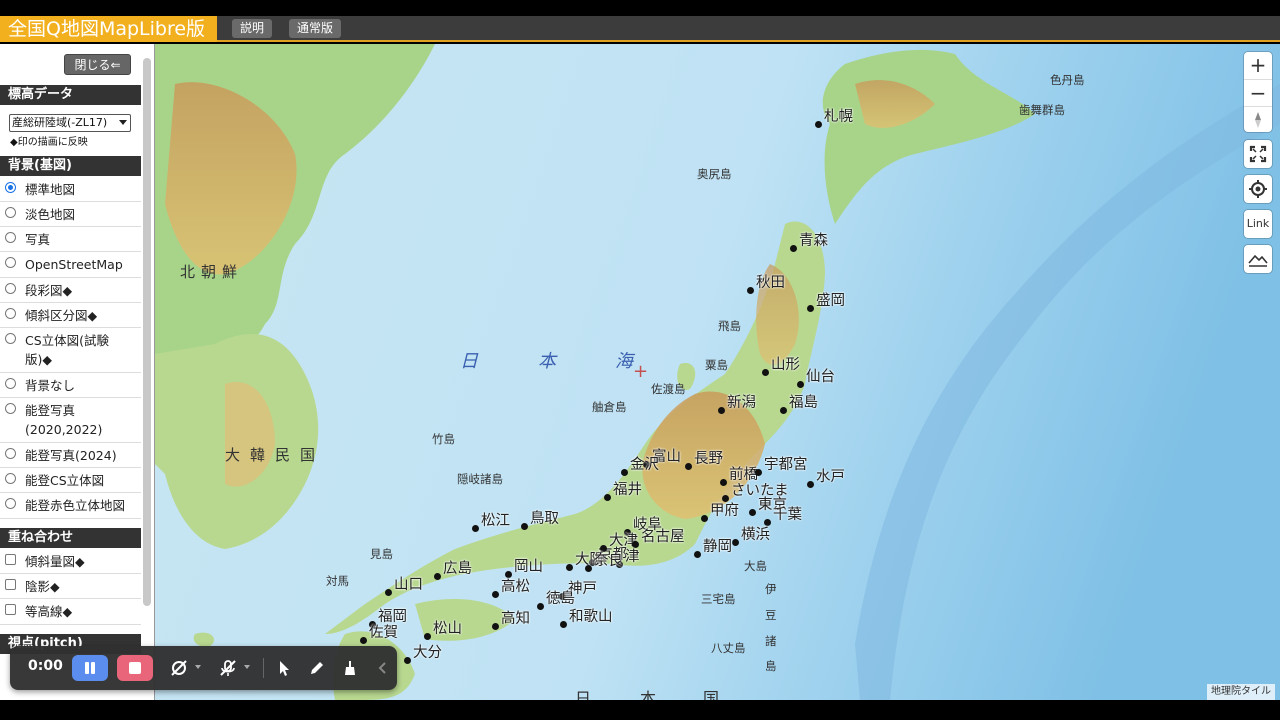 This screenshot has height=720, width=1280. Describe the element at coordinates (317, 668) in the screenshot. I see `pen-icon` at that location.